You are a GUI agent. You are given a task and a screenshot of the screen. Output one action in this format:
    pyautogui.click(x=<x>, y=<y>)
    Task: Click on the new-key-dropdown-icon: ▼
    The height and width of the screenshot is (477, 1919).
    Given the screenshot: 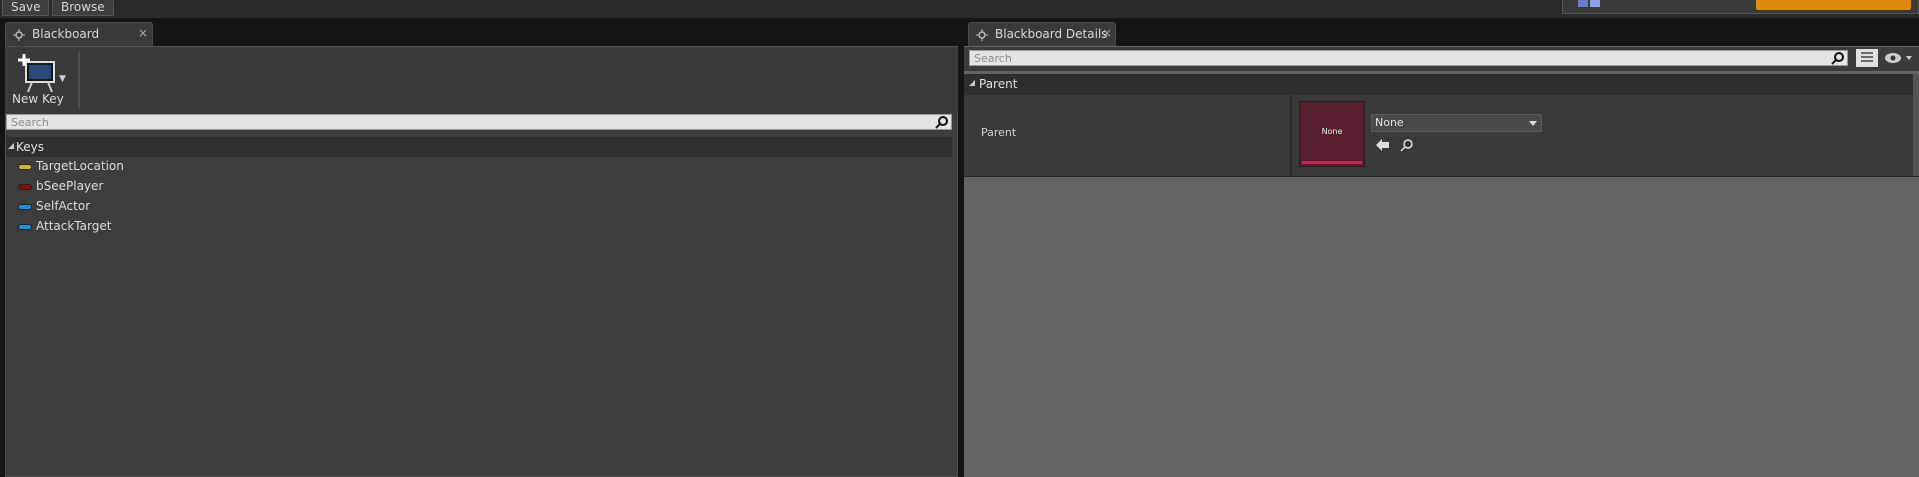 What is the action you would take?
    pyautogui.click(x=62, y=79)
    